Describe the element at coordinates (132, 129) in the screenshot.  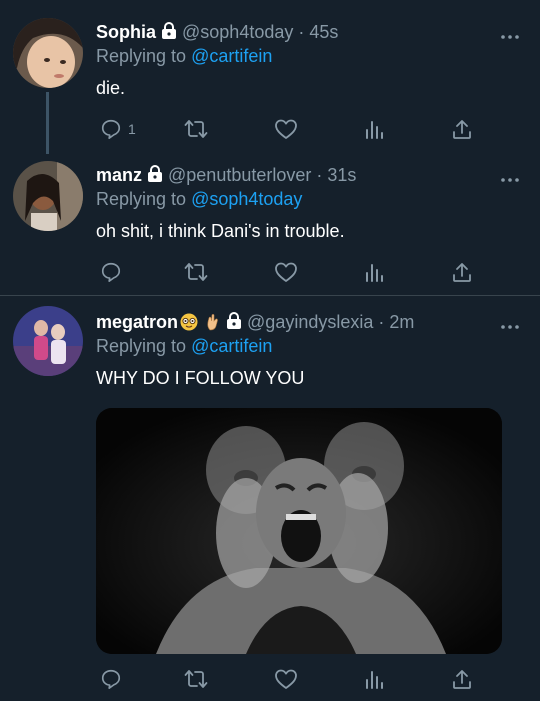
I see `reply-count: 1` at that location.